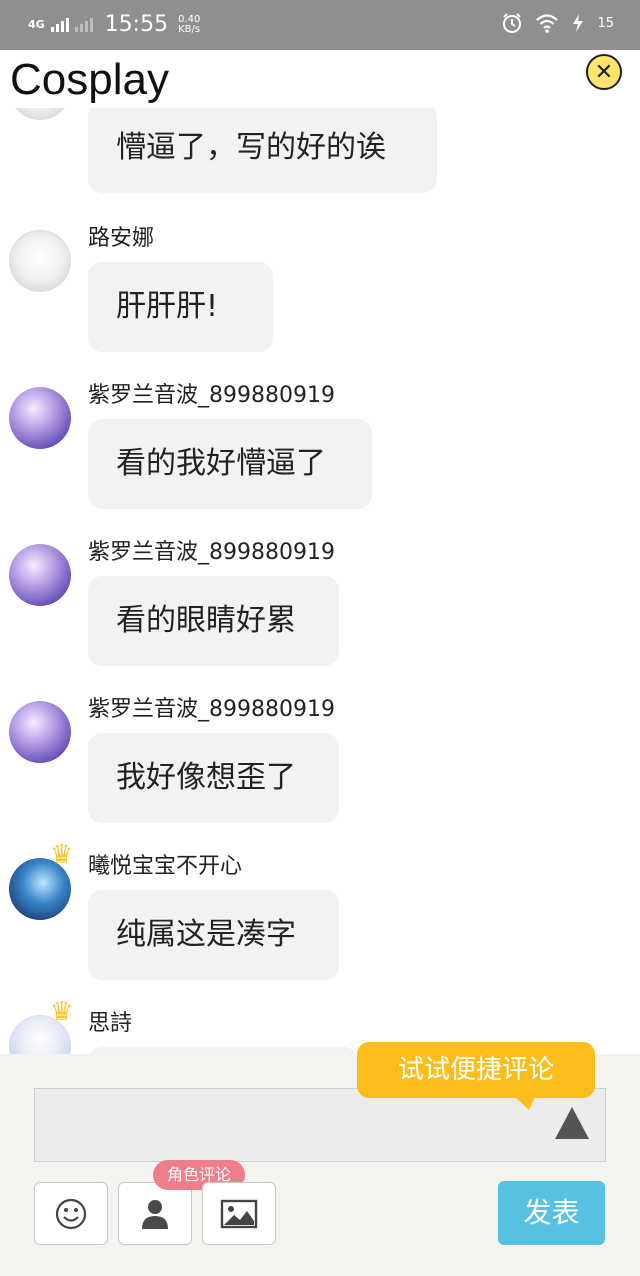 The width and height of the screenshot is (640, 1276). I want to click on network-speed: 0.40 KB/s, so click(189, 24).